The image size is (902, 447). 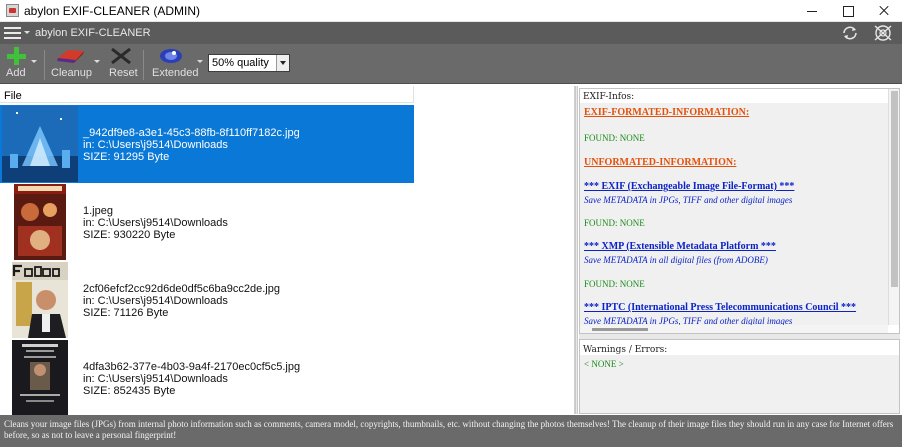 I want to click on file-name: 2cf06efcf2cc92d6de0df5c6ba9cc2de.jpg, so click(x=181, y=289).